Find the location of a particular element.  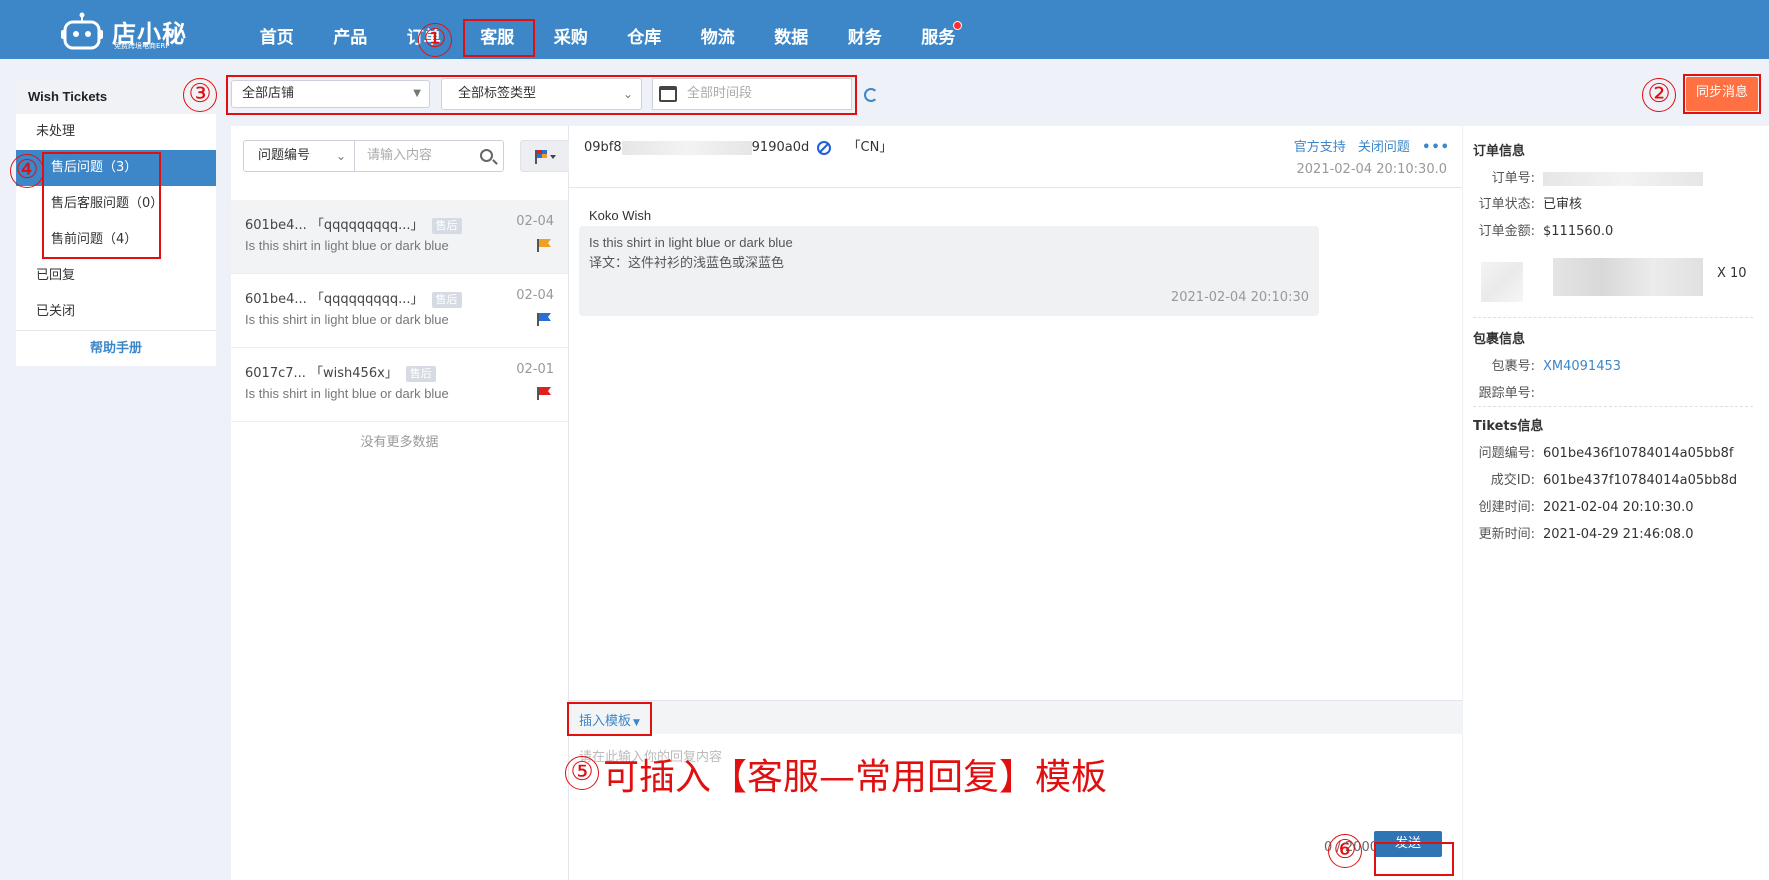

product-quantity: X 10 is located at coordinates (1732, 273).